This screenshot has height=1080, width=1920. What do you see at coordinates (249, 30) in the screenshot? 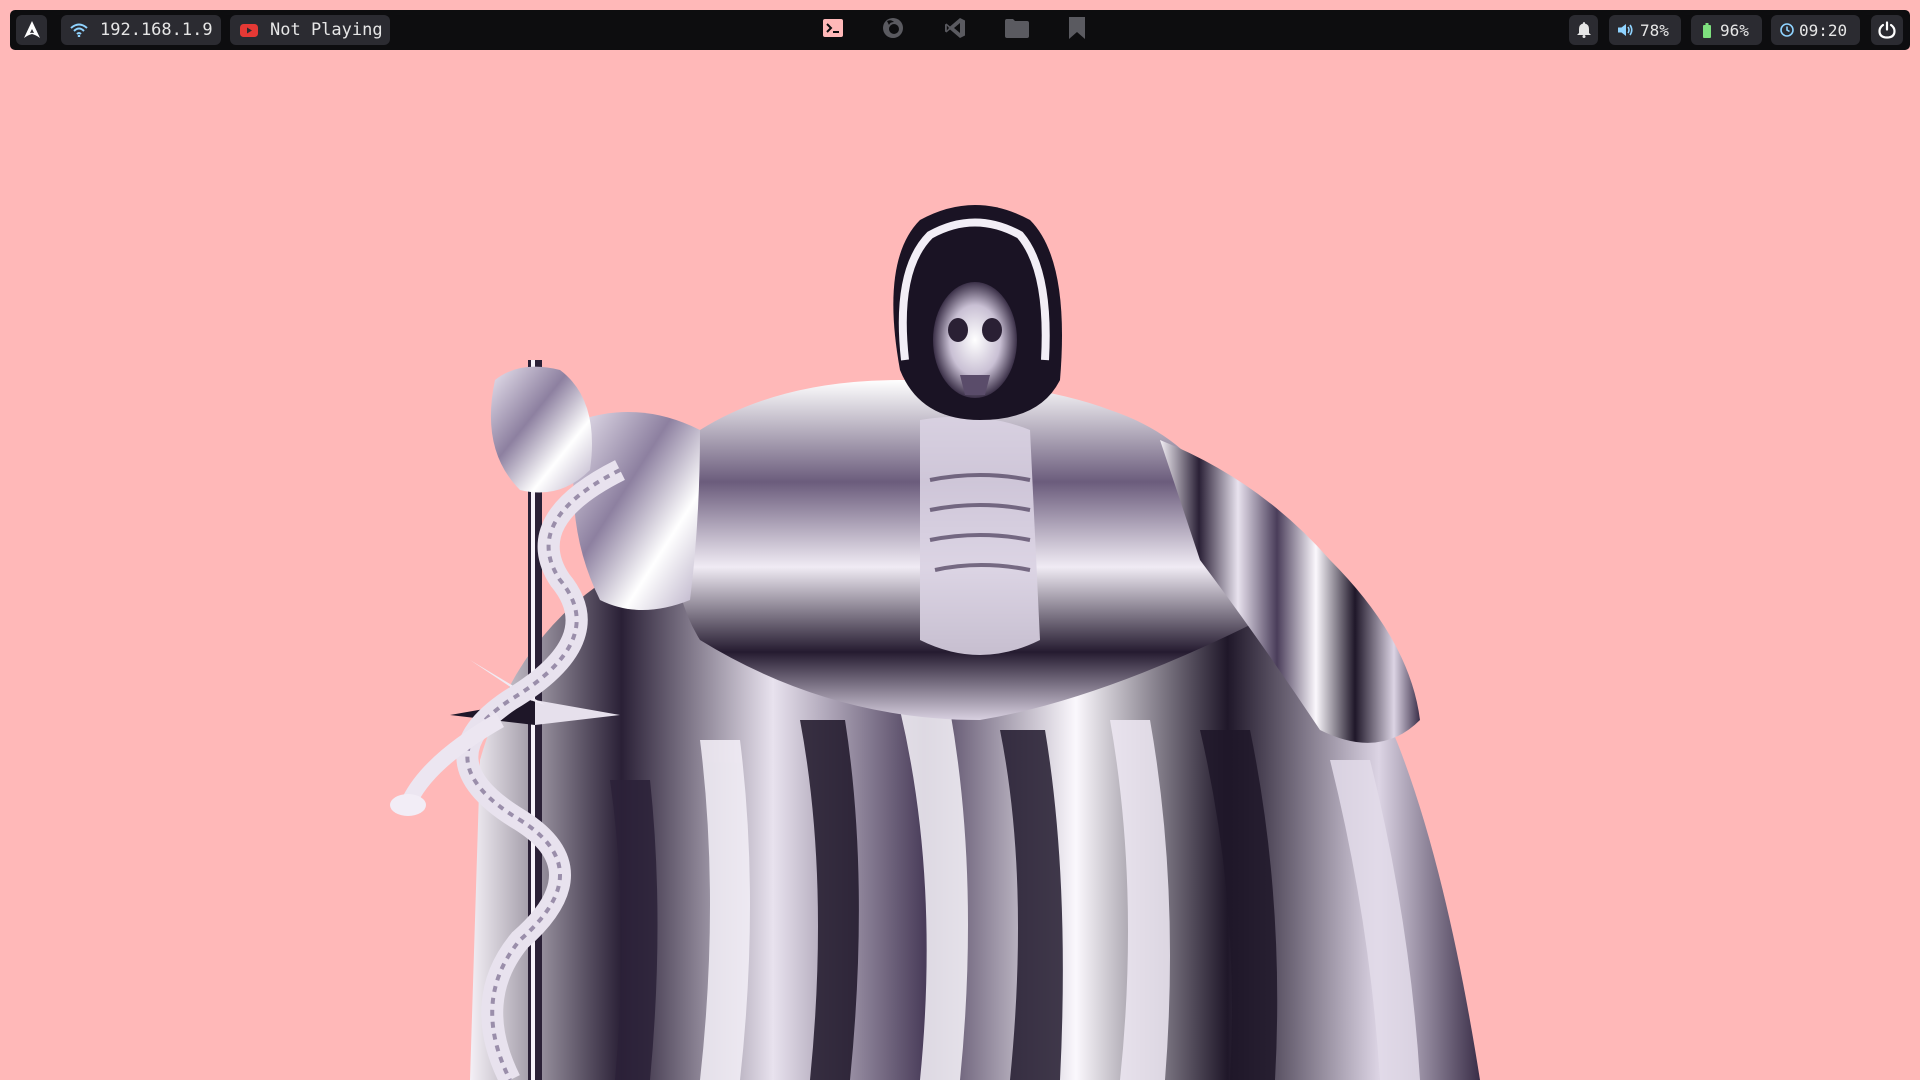
I see `youtube-icon` at bounding box center [249, 30].